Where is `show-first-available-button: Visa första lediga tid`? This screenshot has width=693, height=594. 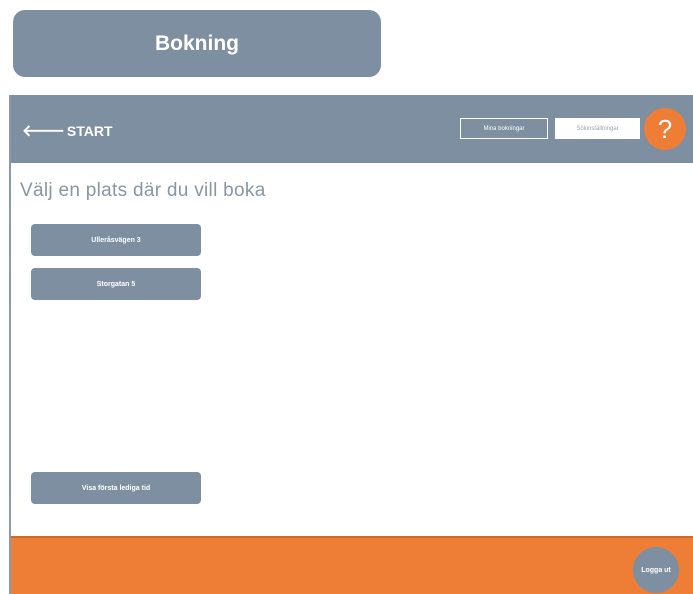
show-first-available-button: Visa första lediga tid is located at coordinates (116, 488).